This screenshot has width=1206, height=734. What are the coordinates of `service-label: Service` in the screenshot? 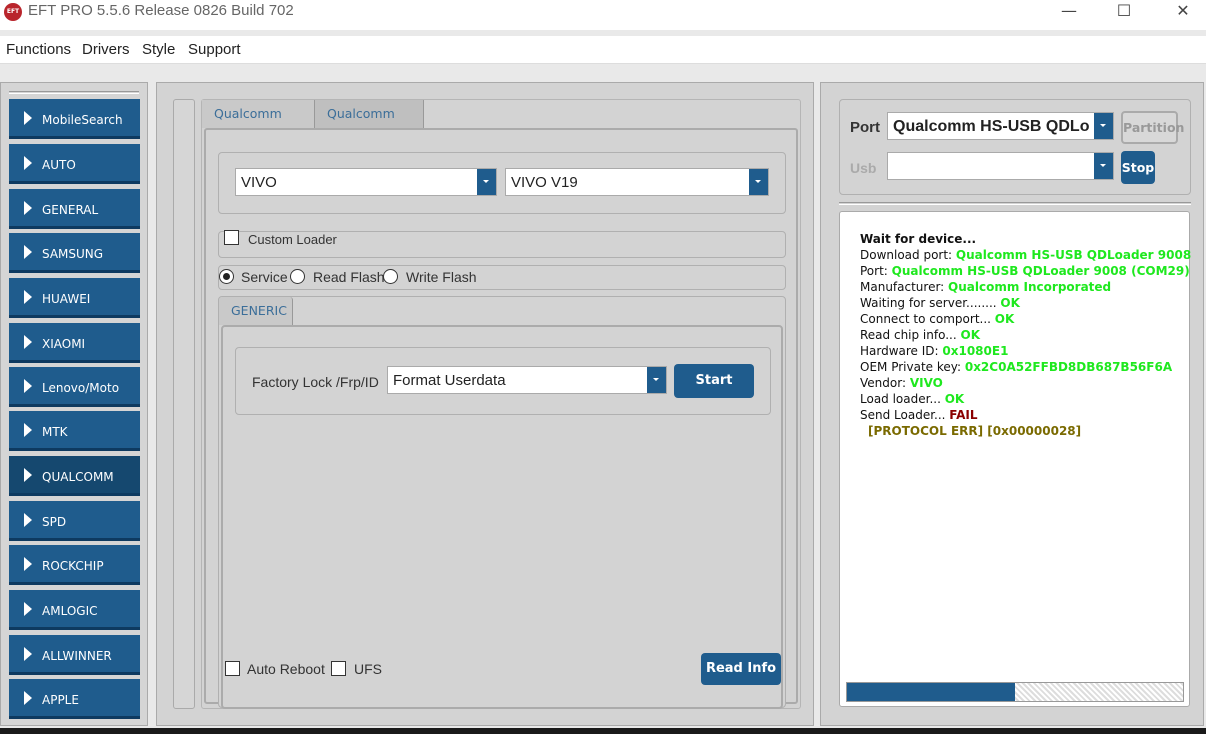 It's located at (264, 277).